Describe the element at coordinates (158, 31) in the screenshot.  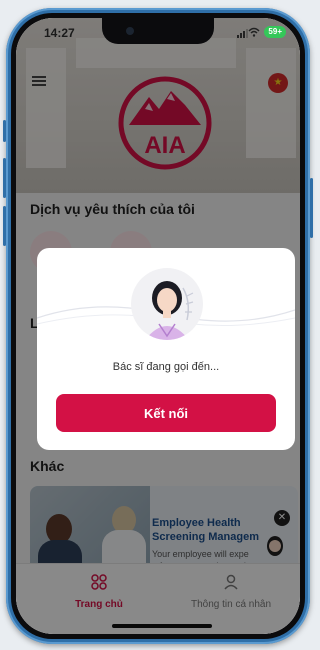
I see `notch` at that location.